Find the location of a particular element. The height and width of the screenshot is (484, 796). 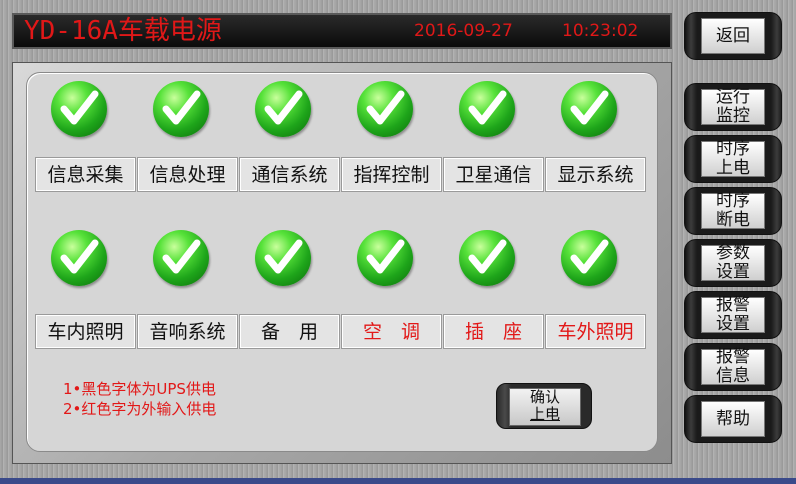

note-line-1: 1•黑色字体为UPS供电 is located at coordinates (139, 389).